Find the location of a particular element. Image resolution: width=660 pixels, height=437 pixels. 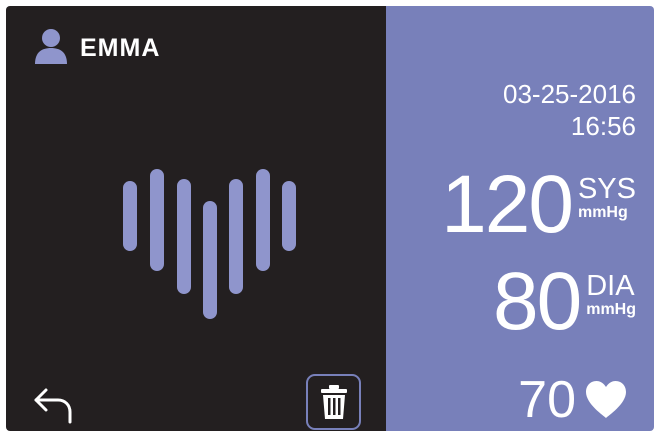

delete-button is located at coordinates (333, 402).